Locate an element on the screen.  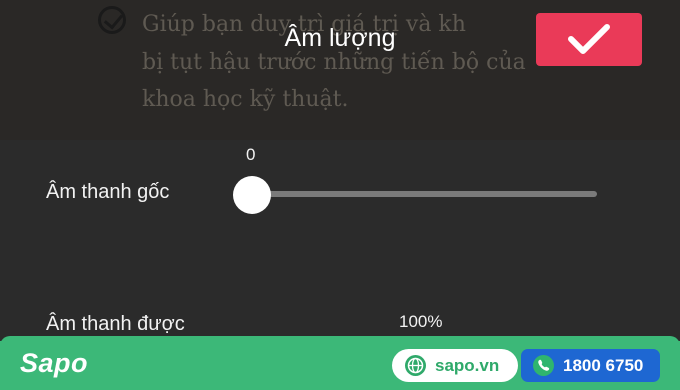
globe-icon is located at coordinates (415, 365).